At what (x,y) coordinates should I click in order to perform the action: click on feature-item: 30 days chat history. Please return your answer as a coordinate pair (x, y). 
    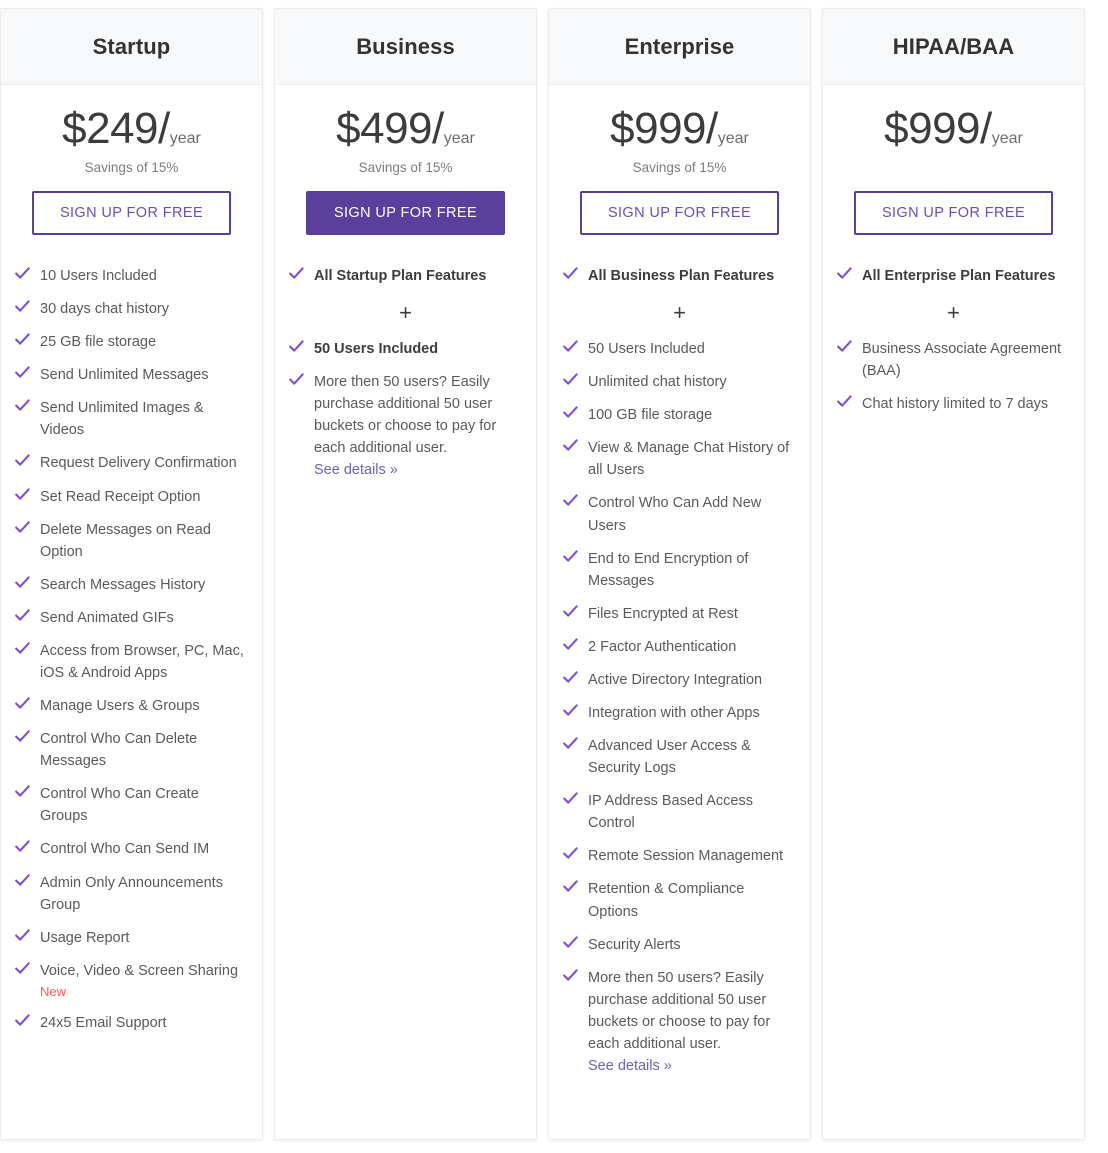
    Looking at the image, I should click on (131, 309).